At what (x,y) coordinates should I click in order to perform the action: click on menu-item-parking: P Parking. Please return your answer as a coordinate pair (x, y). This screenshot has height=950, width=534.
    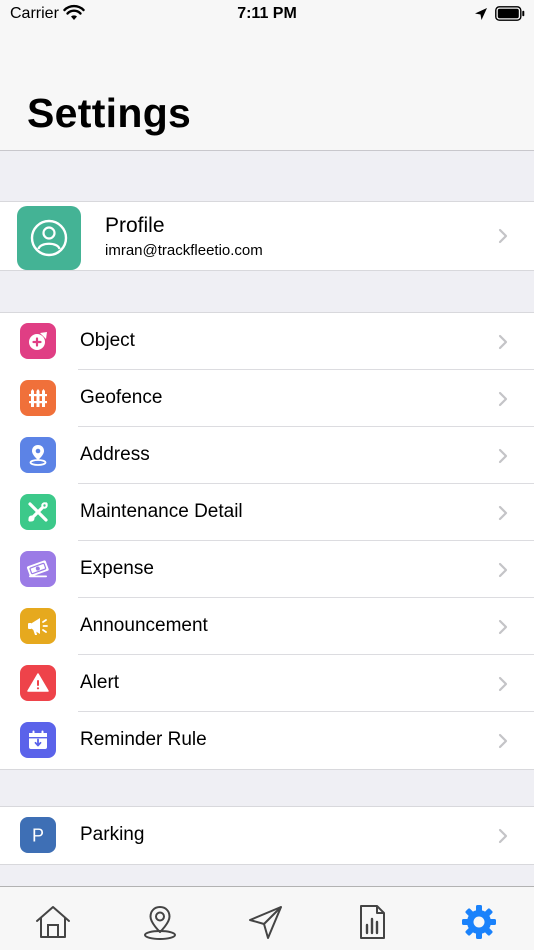
    Looking at the image, I should click on (267, 835).